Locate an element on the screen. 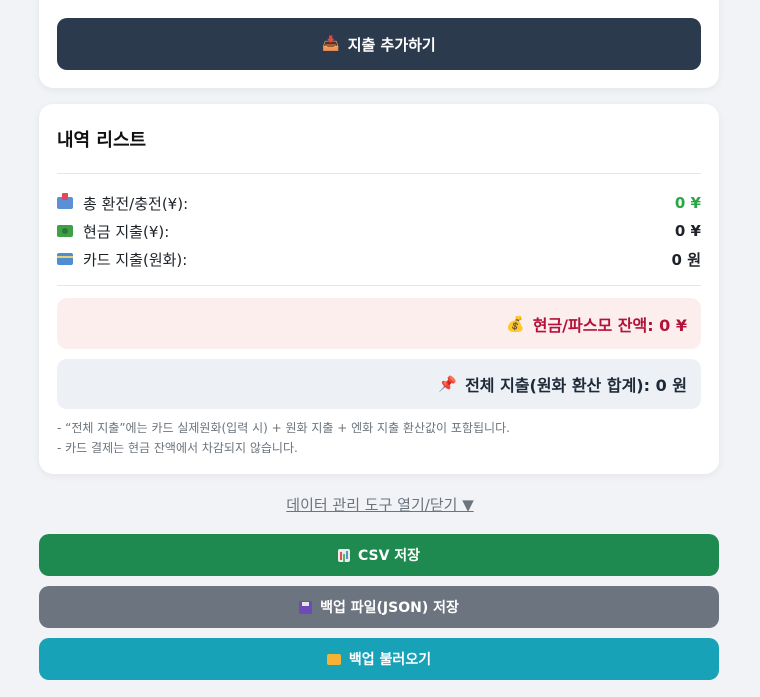  save-json-button: 백업 파일(JSON) 저장 is located at coordinates (379, 607).